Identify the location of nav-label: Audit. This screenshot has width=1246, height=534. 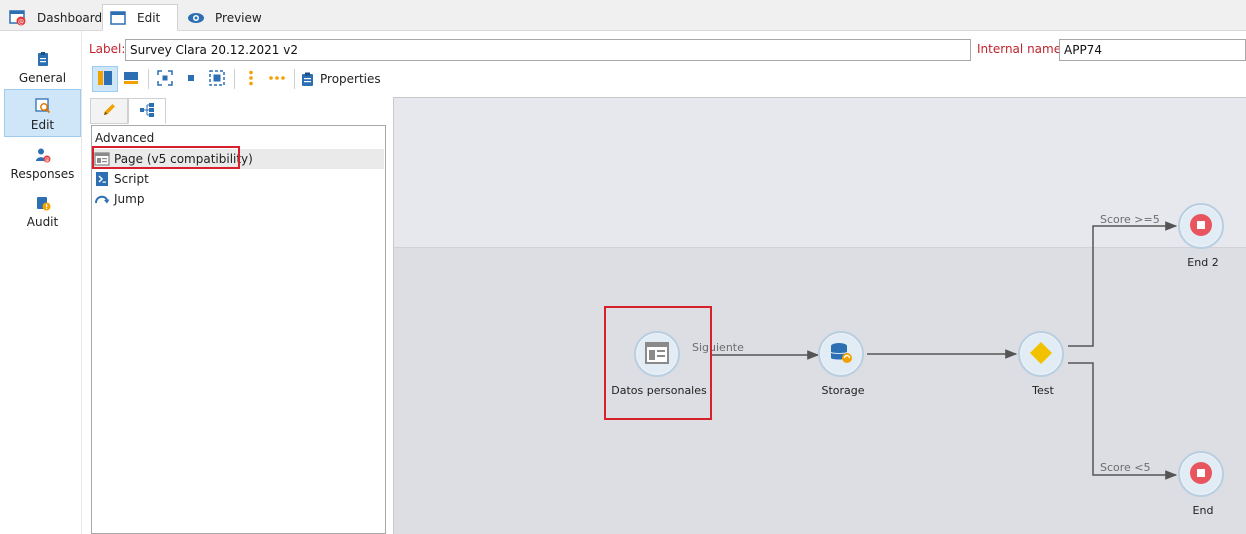
(42, 222).